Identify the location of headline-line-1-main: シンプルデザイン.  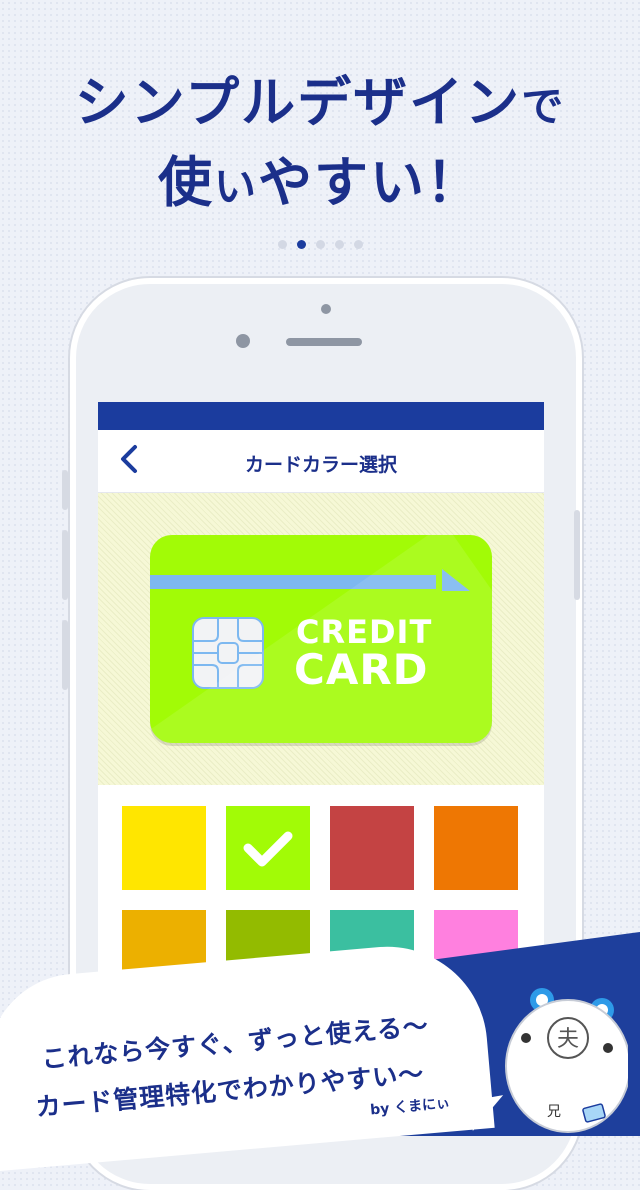
(298, 102).